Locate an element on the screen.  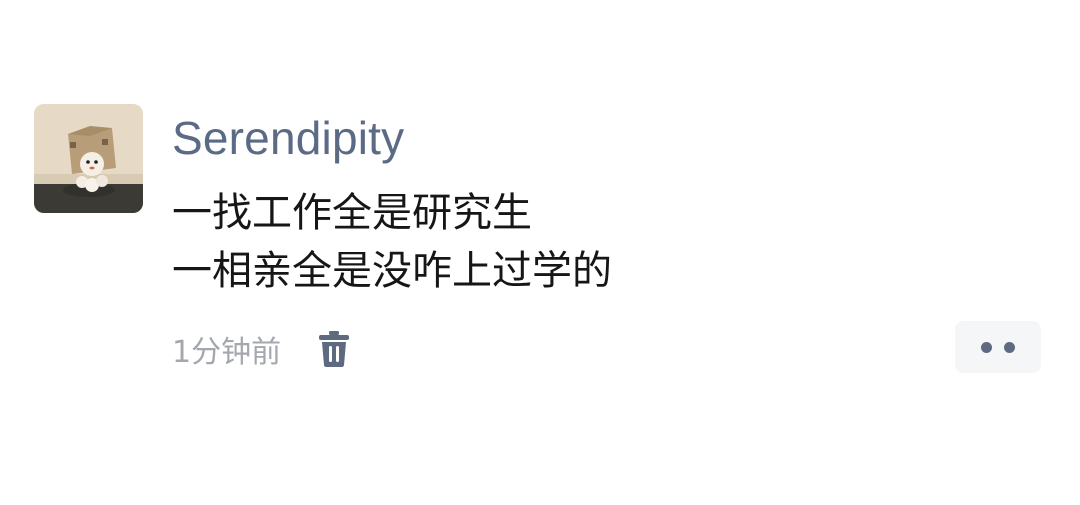
avatar is located at coordinates (88, 158).